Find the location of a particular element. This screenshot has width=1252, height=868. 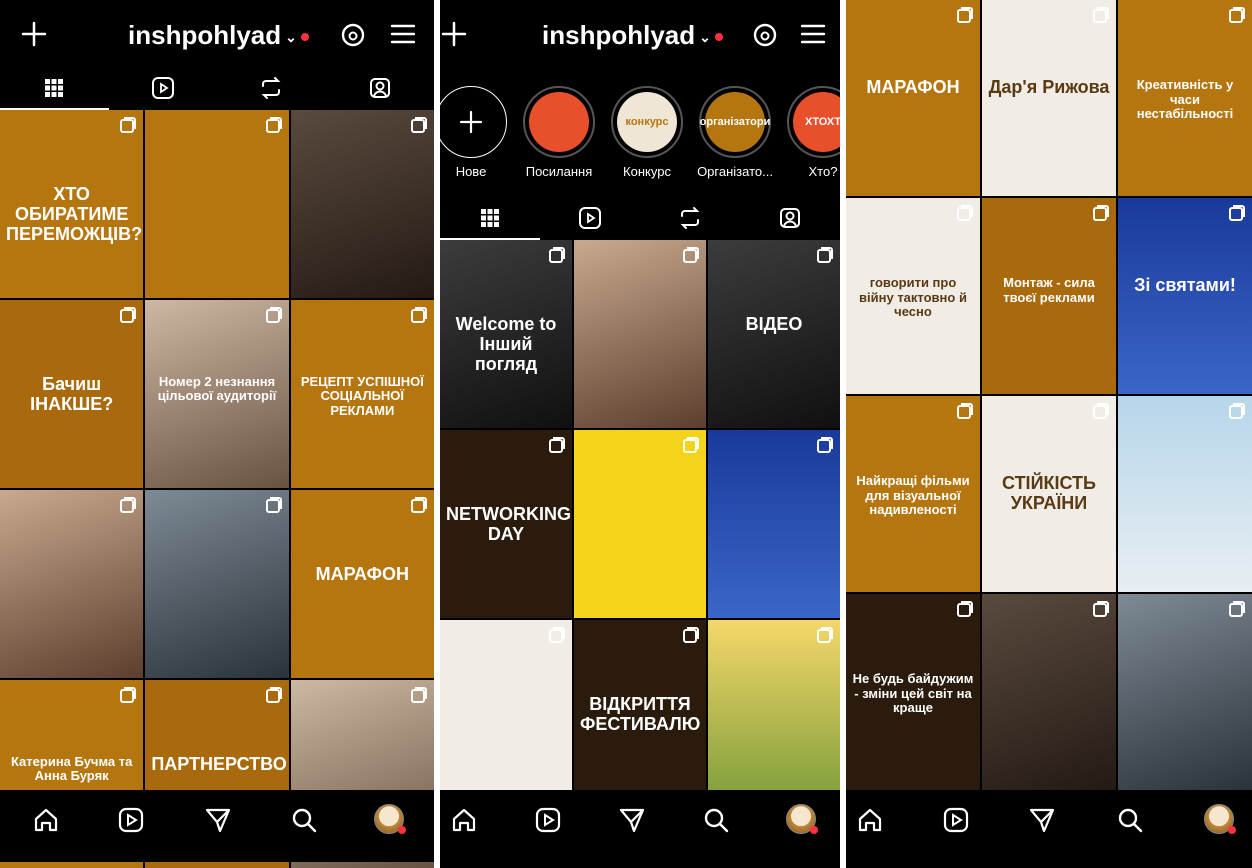

post-caption: Монтаж - сила твоєї реклами is located at coordinates (1049, 290).